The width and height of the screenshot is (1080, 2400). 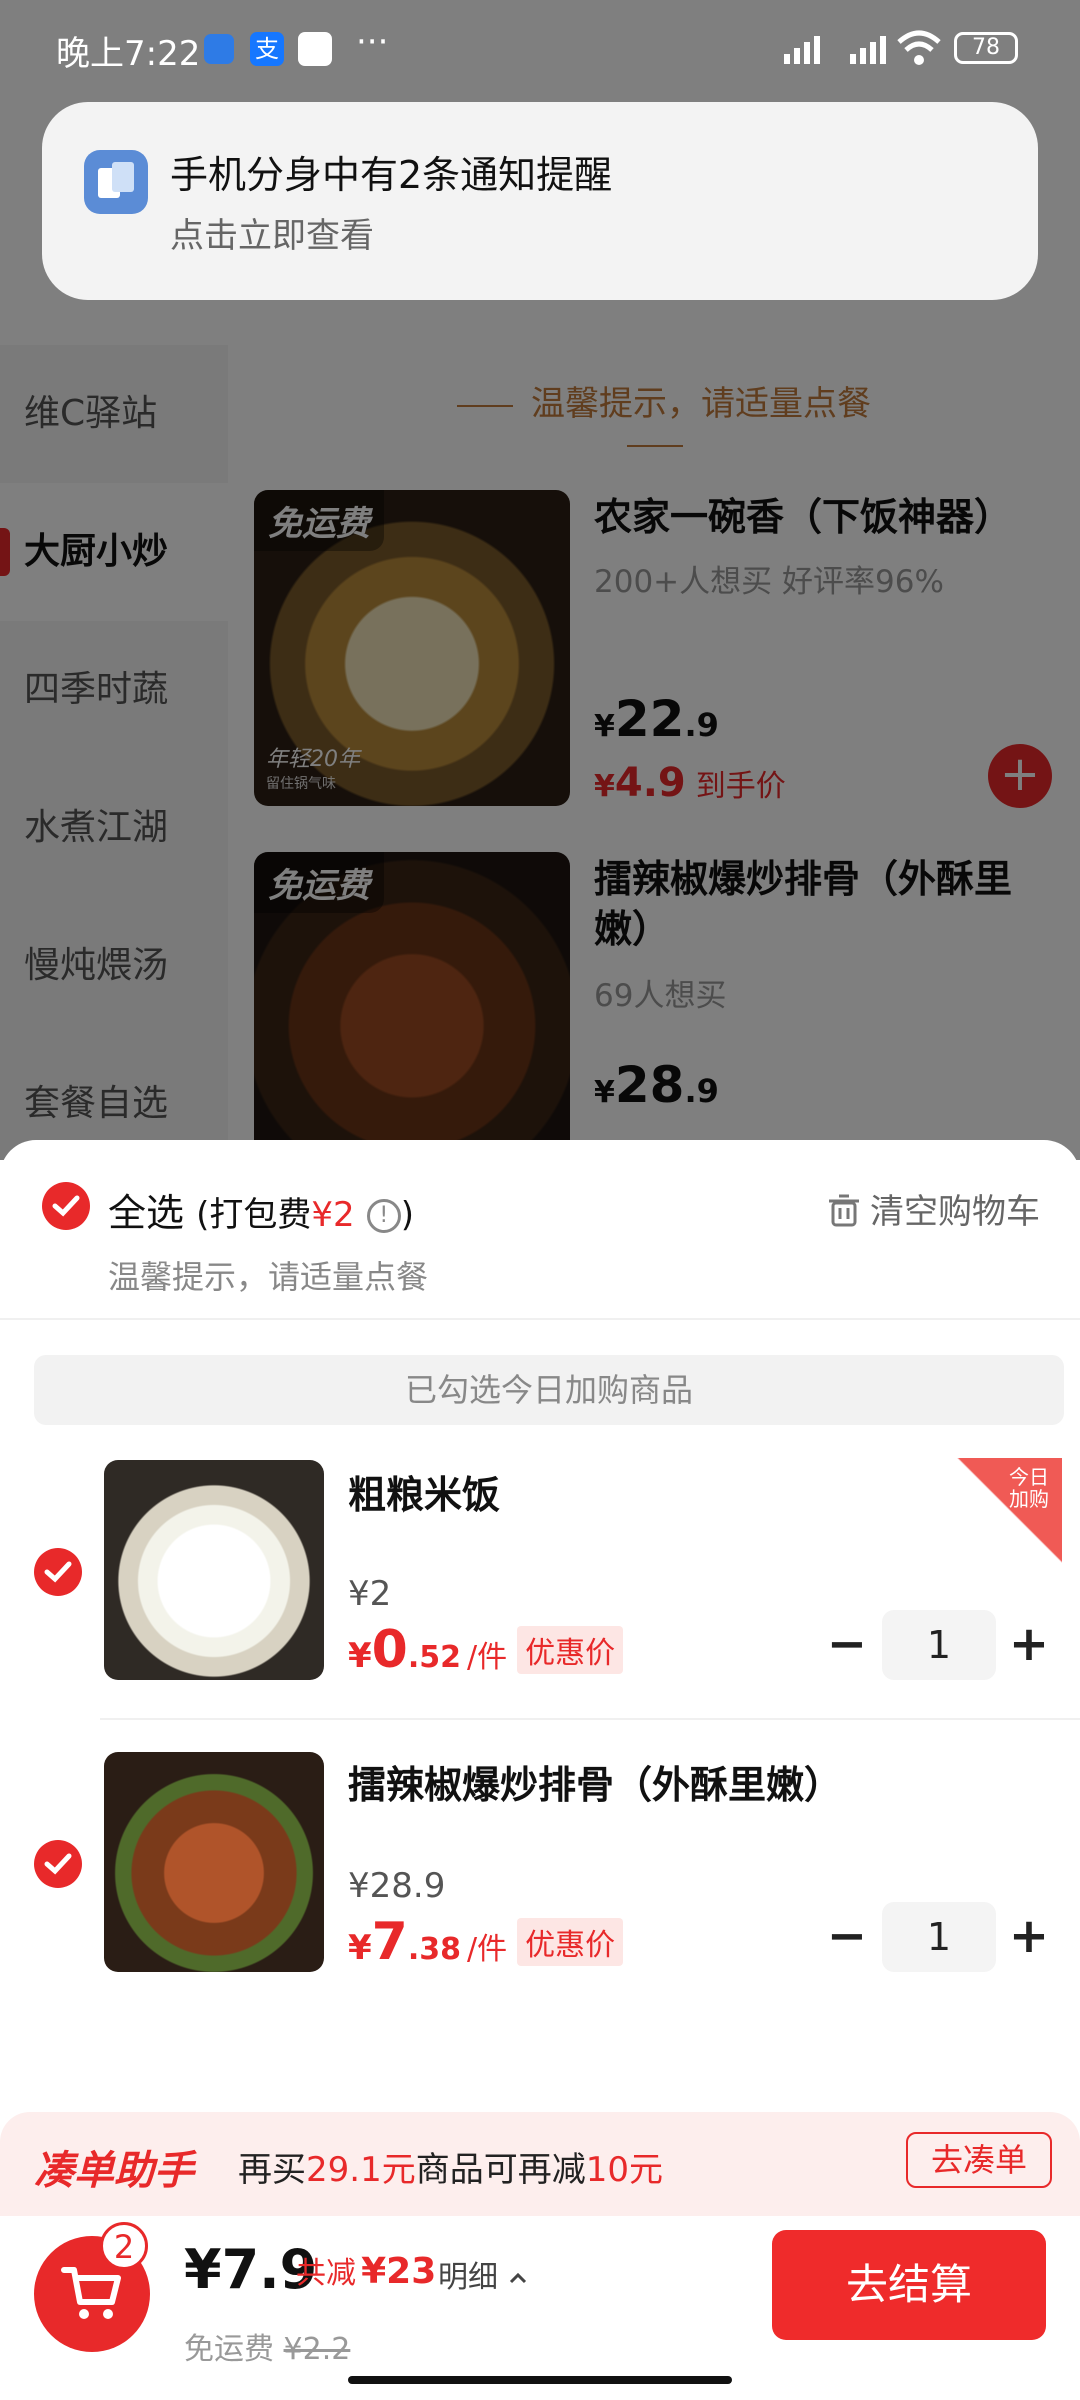 What do you see at coordinates (595, 1785) in the screenshot?
I see `item-name: 擂辣椒爆炒排骨（外酥里嫩）` at bounding box center [595, 1785].